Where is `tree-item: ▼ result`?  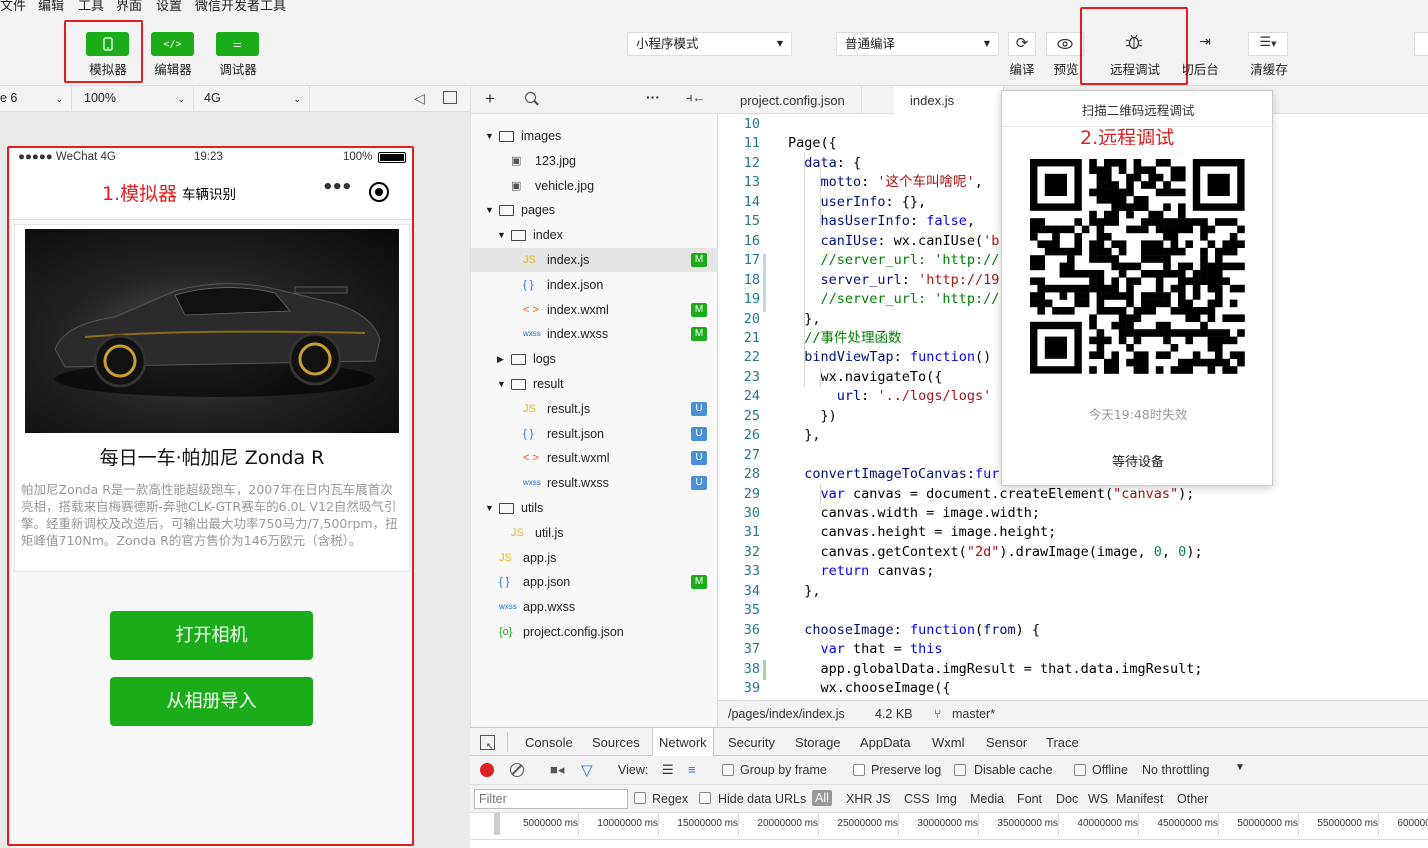 tree-item: ▼ result is located at coordinates (595, 384).